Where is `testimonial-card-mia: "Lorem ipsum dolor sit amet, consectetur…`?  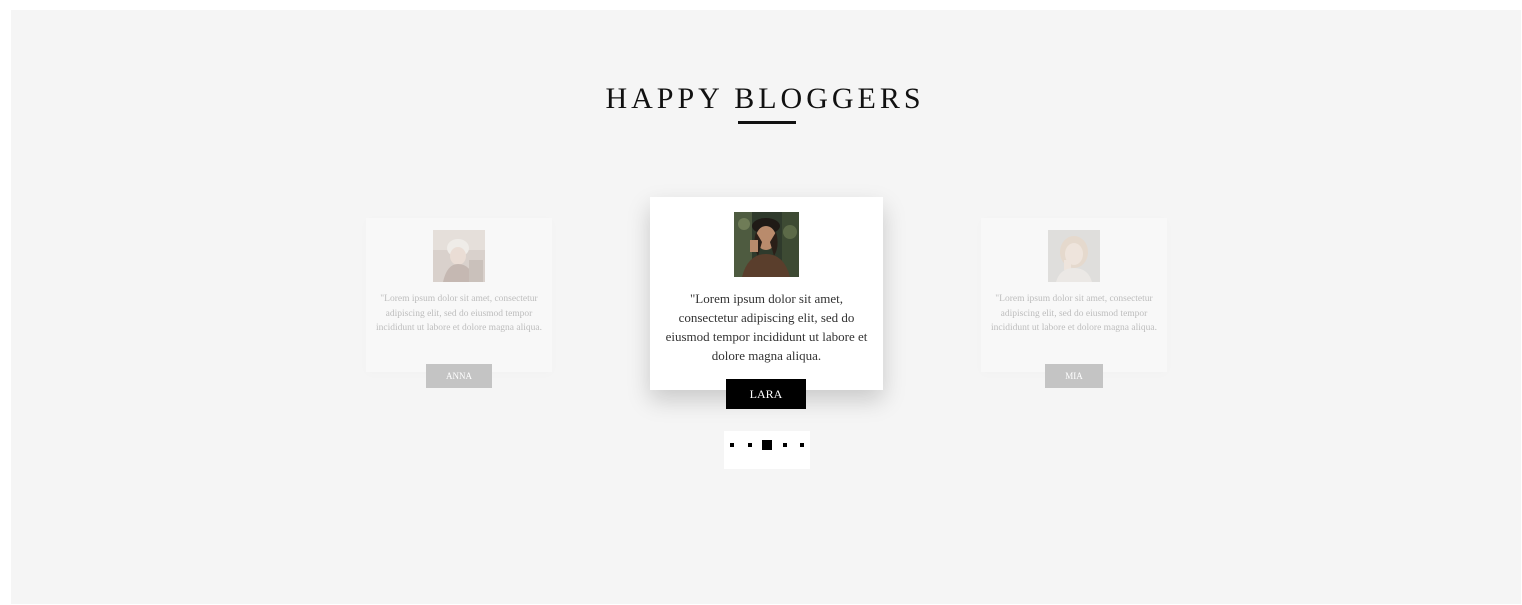
testimonial-card-mia: "Lorem ipsum dolor sit amet, consectetur… is located at coordinates (1074, 295).